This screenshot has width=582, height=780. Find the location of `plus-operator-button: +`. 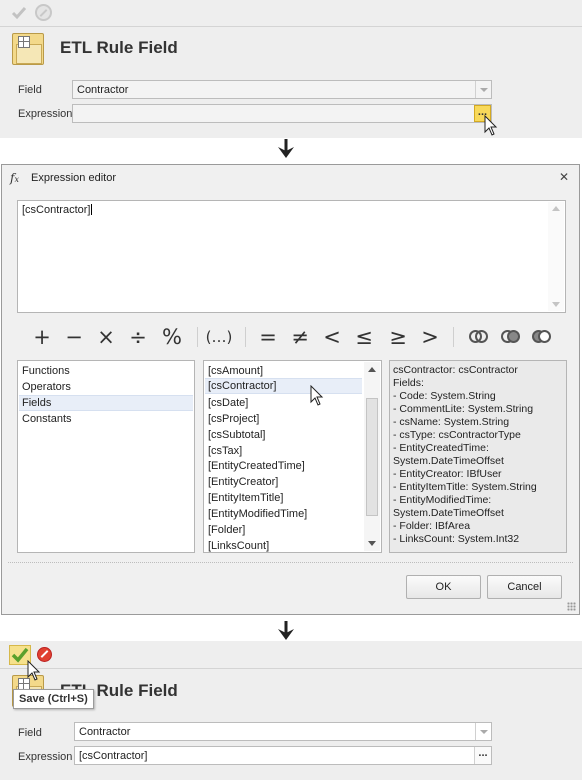

plus-operator-button: + is located at coordinates (42, 337).